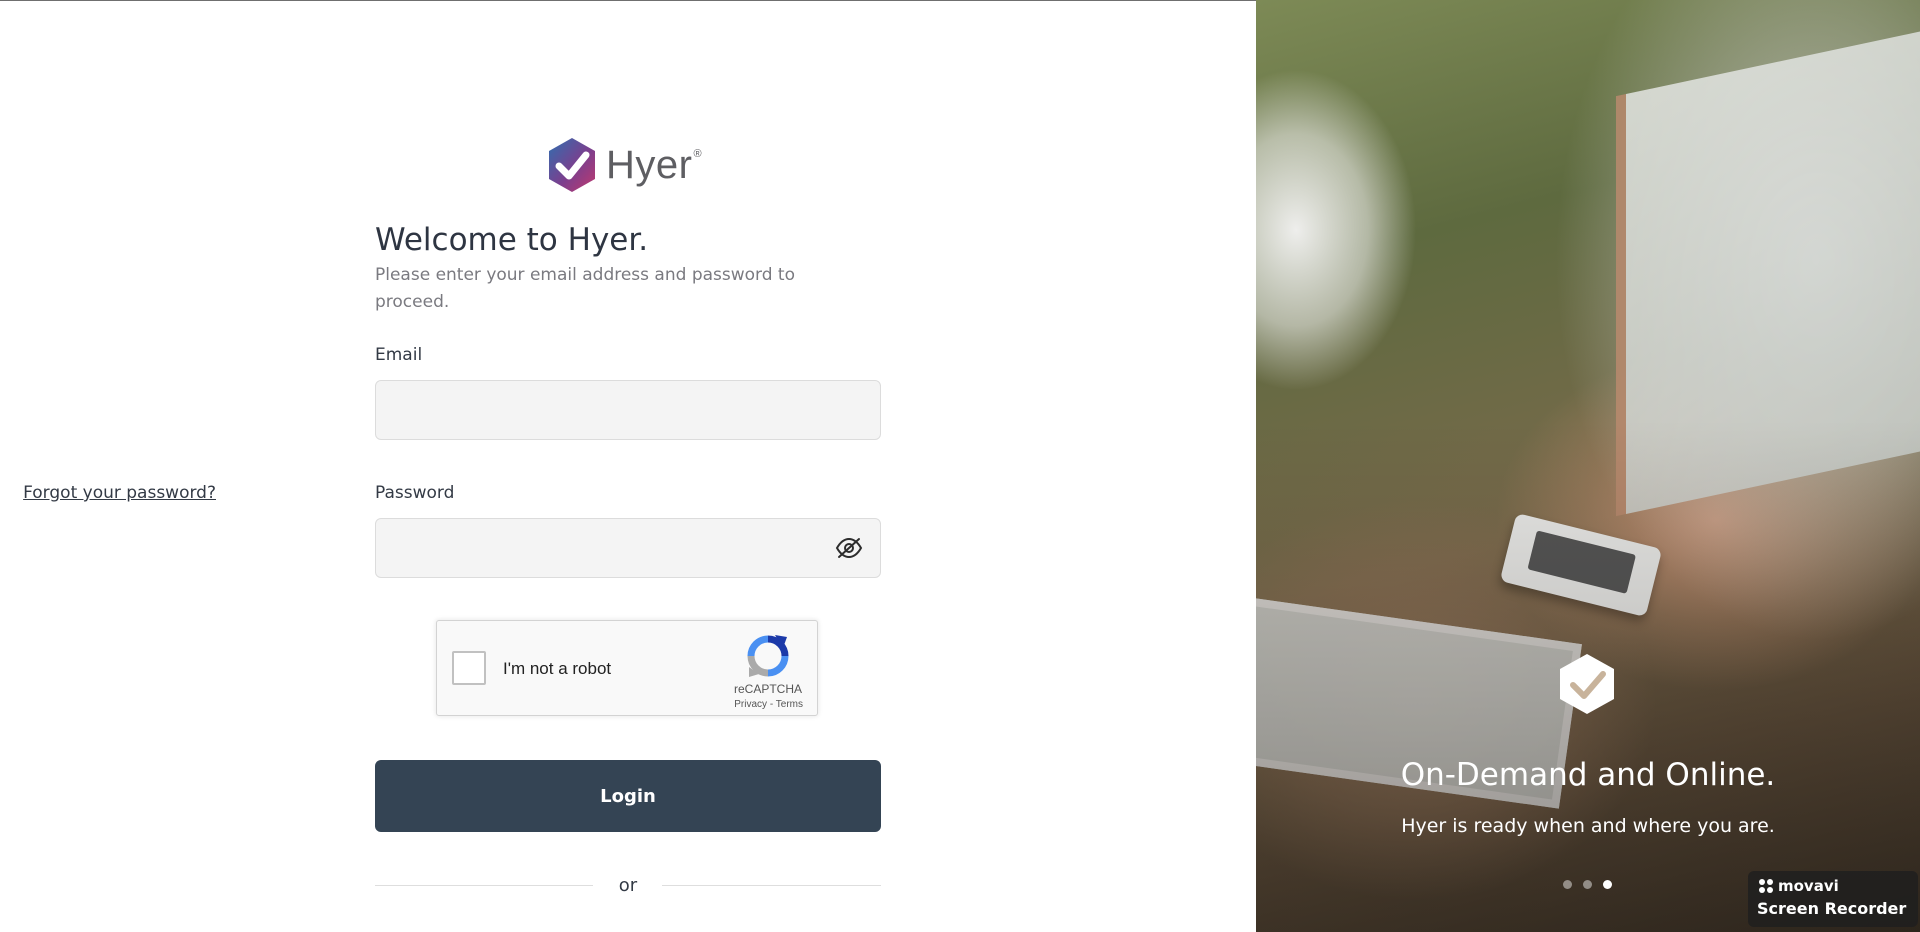  I want to click on logo-wordmark: Hyer, so click(649, 164).